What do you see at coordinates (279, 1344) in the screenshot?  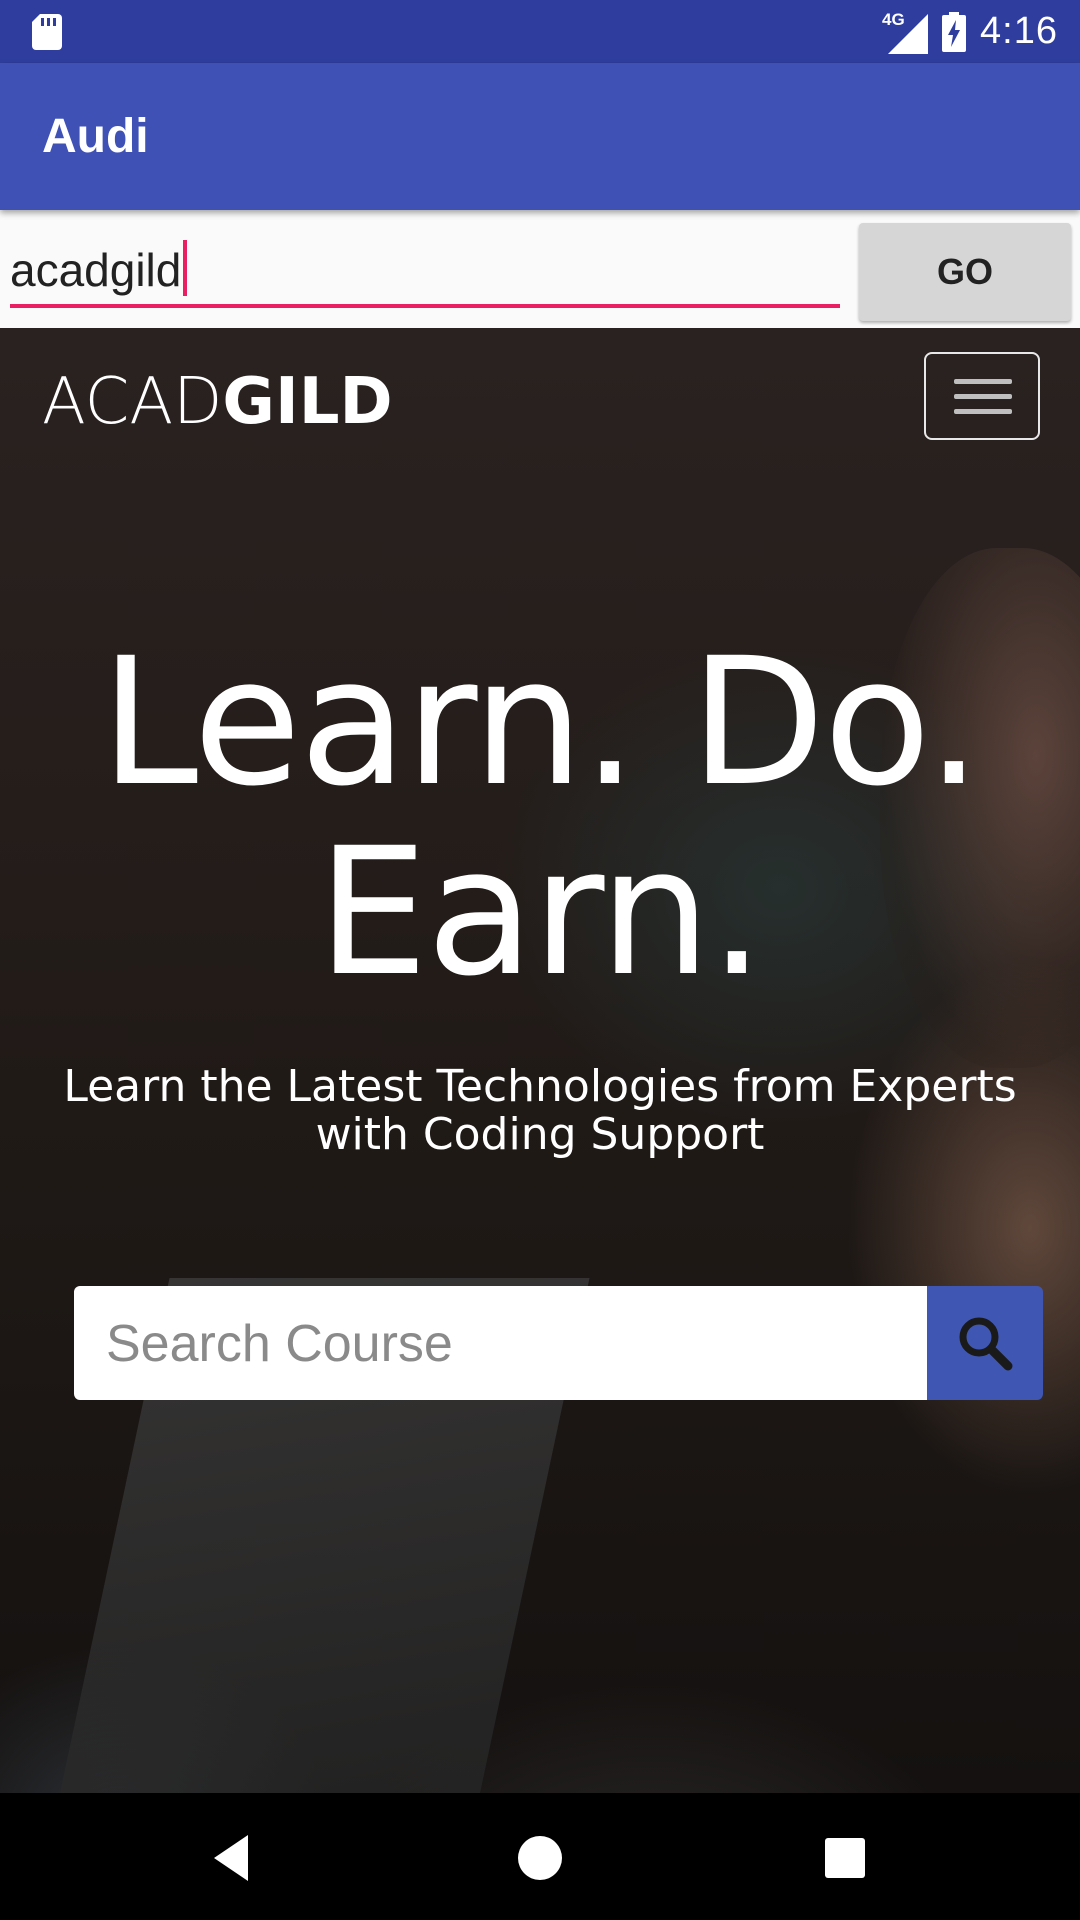 I see `search-placeholder: Search Course` at bounding box center [279, 1344].